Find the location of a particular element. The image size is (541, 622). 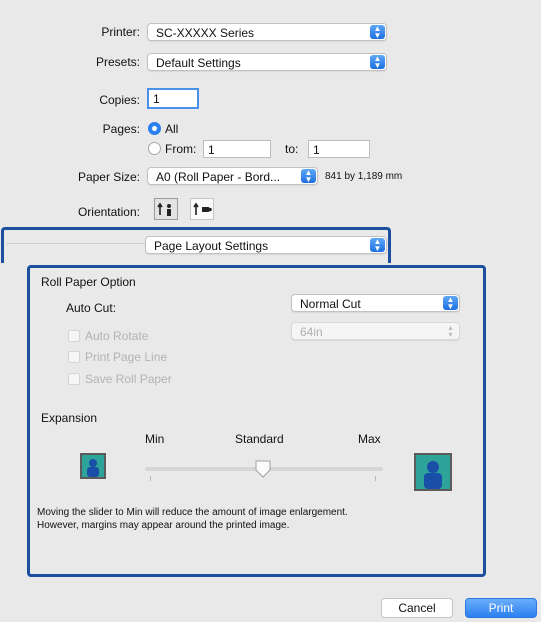

landscape-orientation-button is located at coordinates (202, 209).